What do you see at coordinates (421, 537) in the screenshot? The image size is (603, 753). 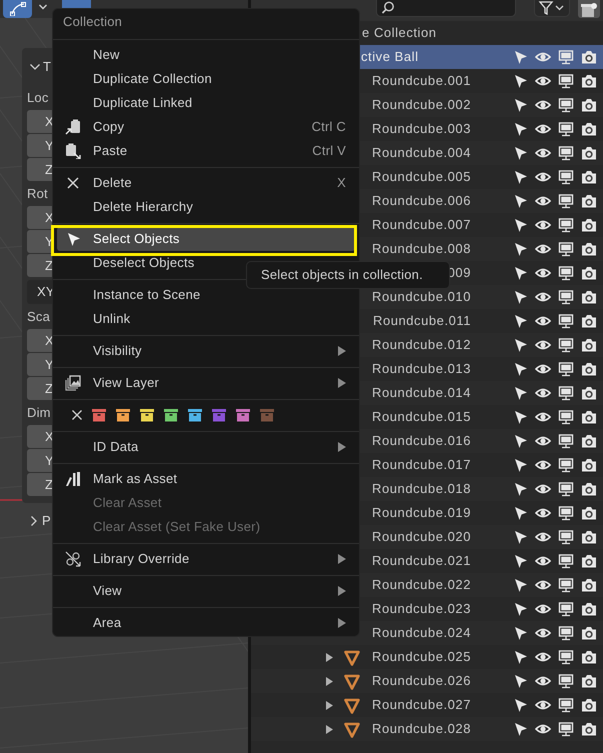 I see `object-name: Roundcube.020` at bounding box center [421, 537].